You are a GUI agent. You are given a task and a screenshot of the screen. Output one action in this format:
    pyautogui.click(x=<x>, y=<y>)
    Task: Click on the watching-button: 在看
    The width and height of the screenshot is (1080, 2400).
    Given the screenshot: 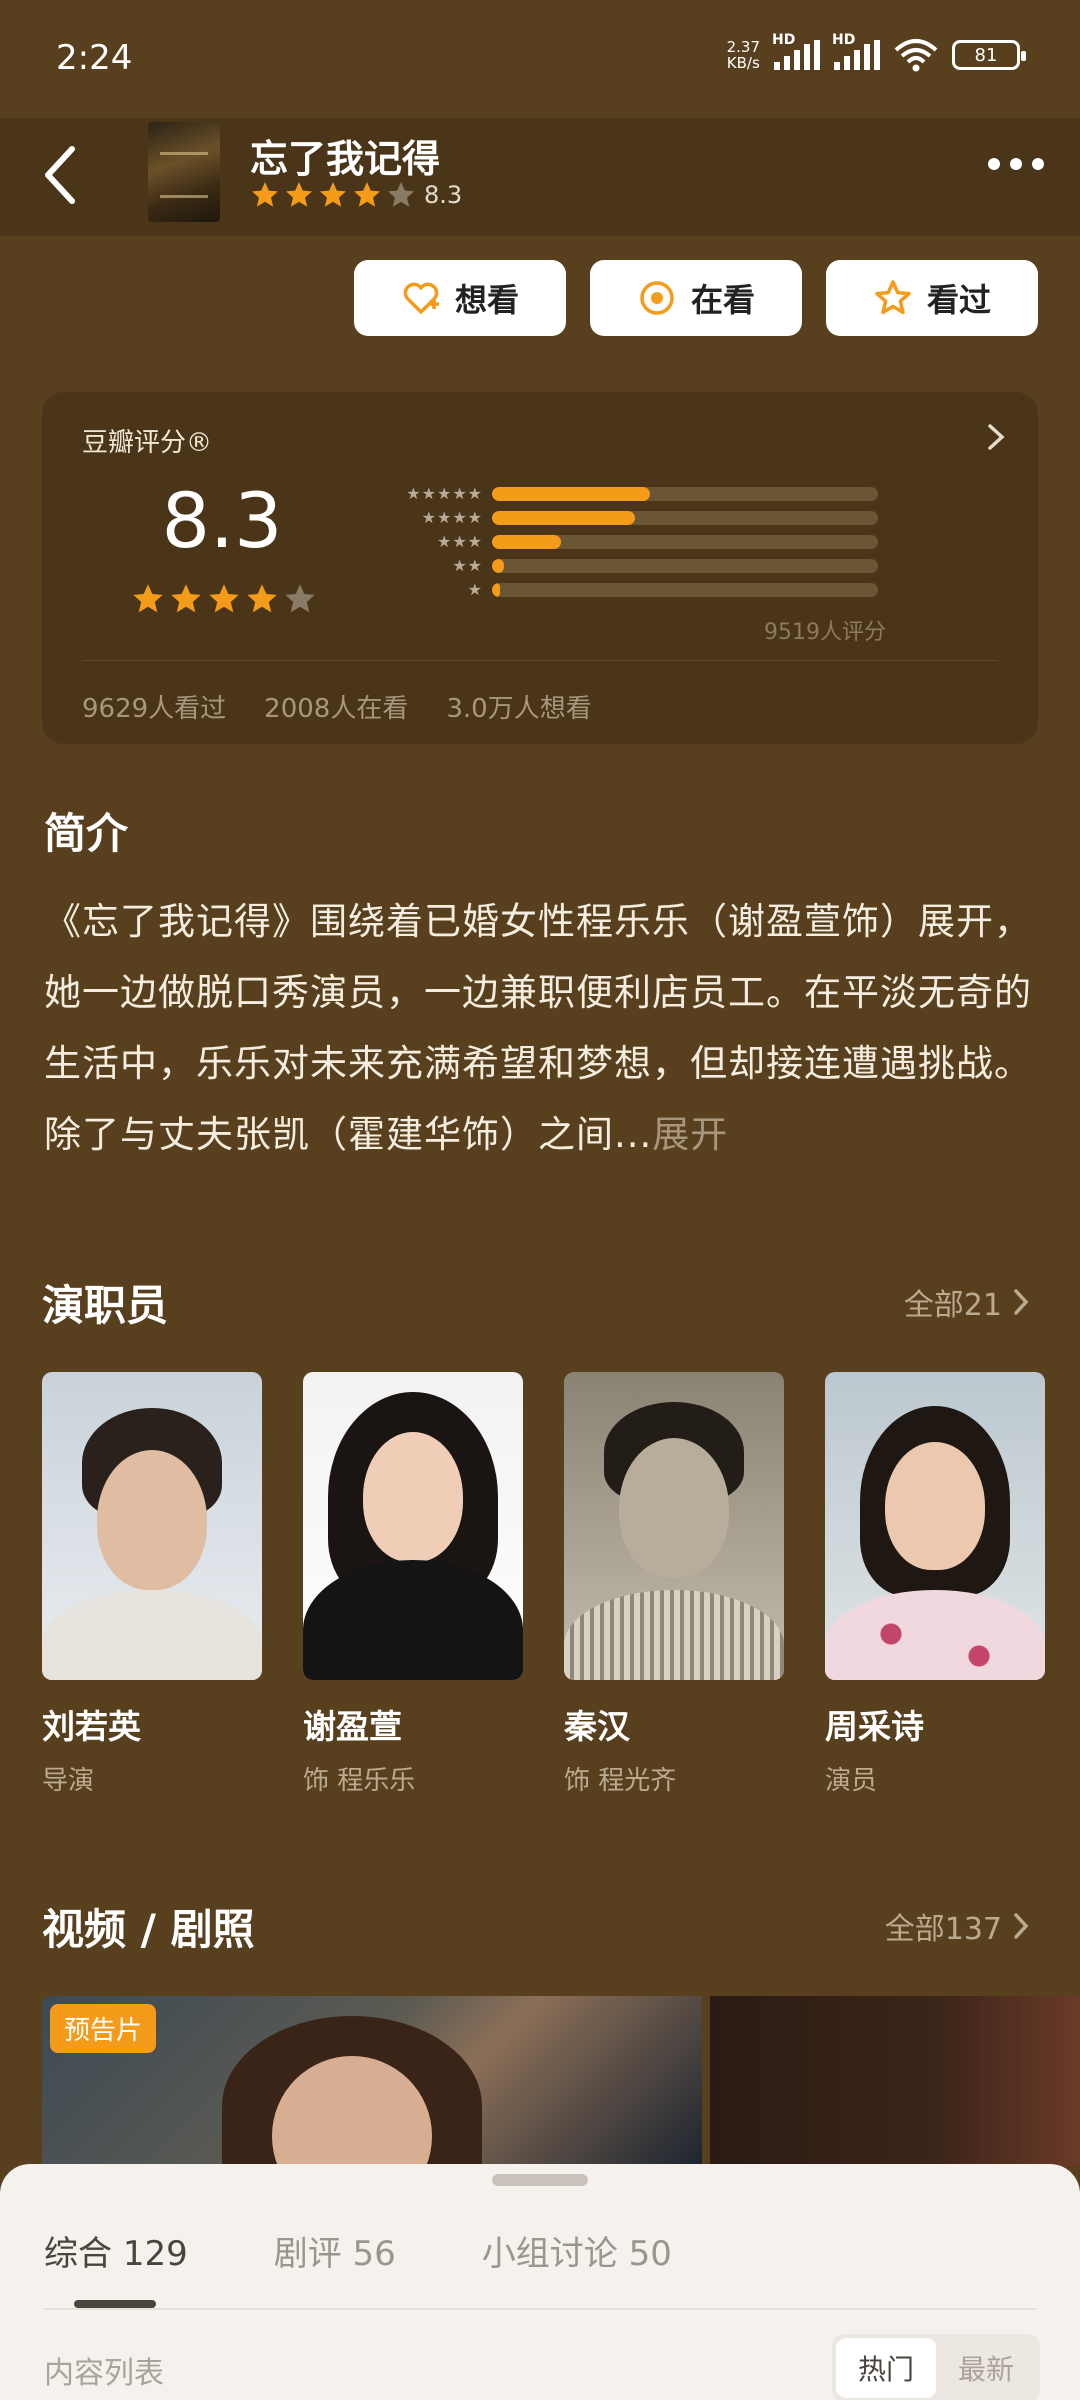 What is the action you would take?
    pyautogui.click(x=696, y=298)
    